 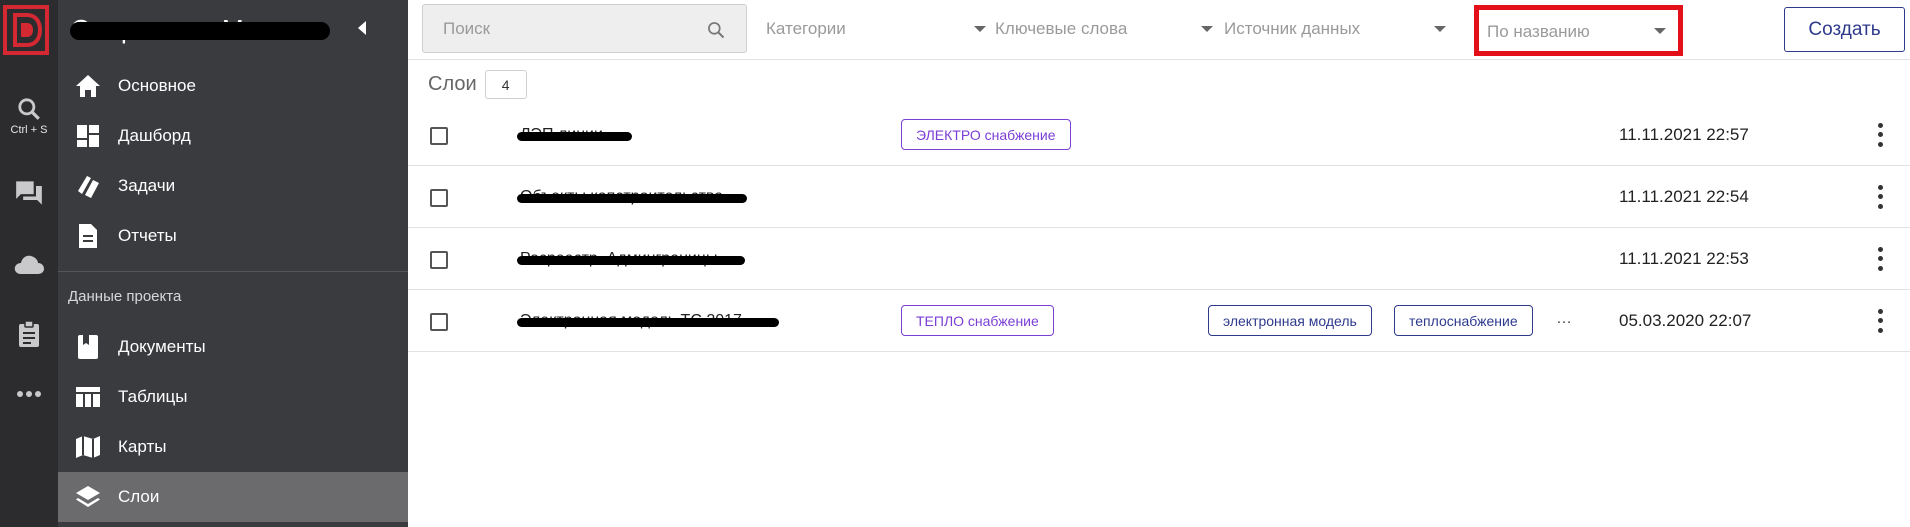 What do you see at coordinates (88, 447) in the screenshot?
I see `map-icon` at bounding box center [88, 447].